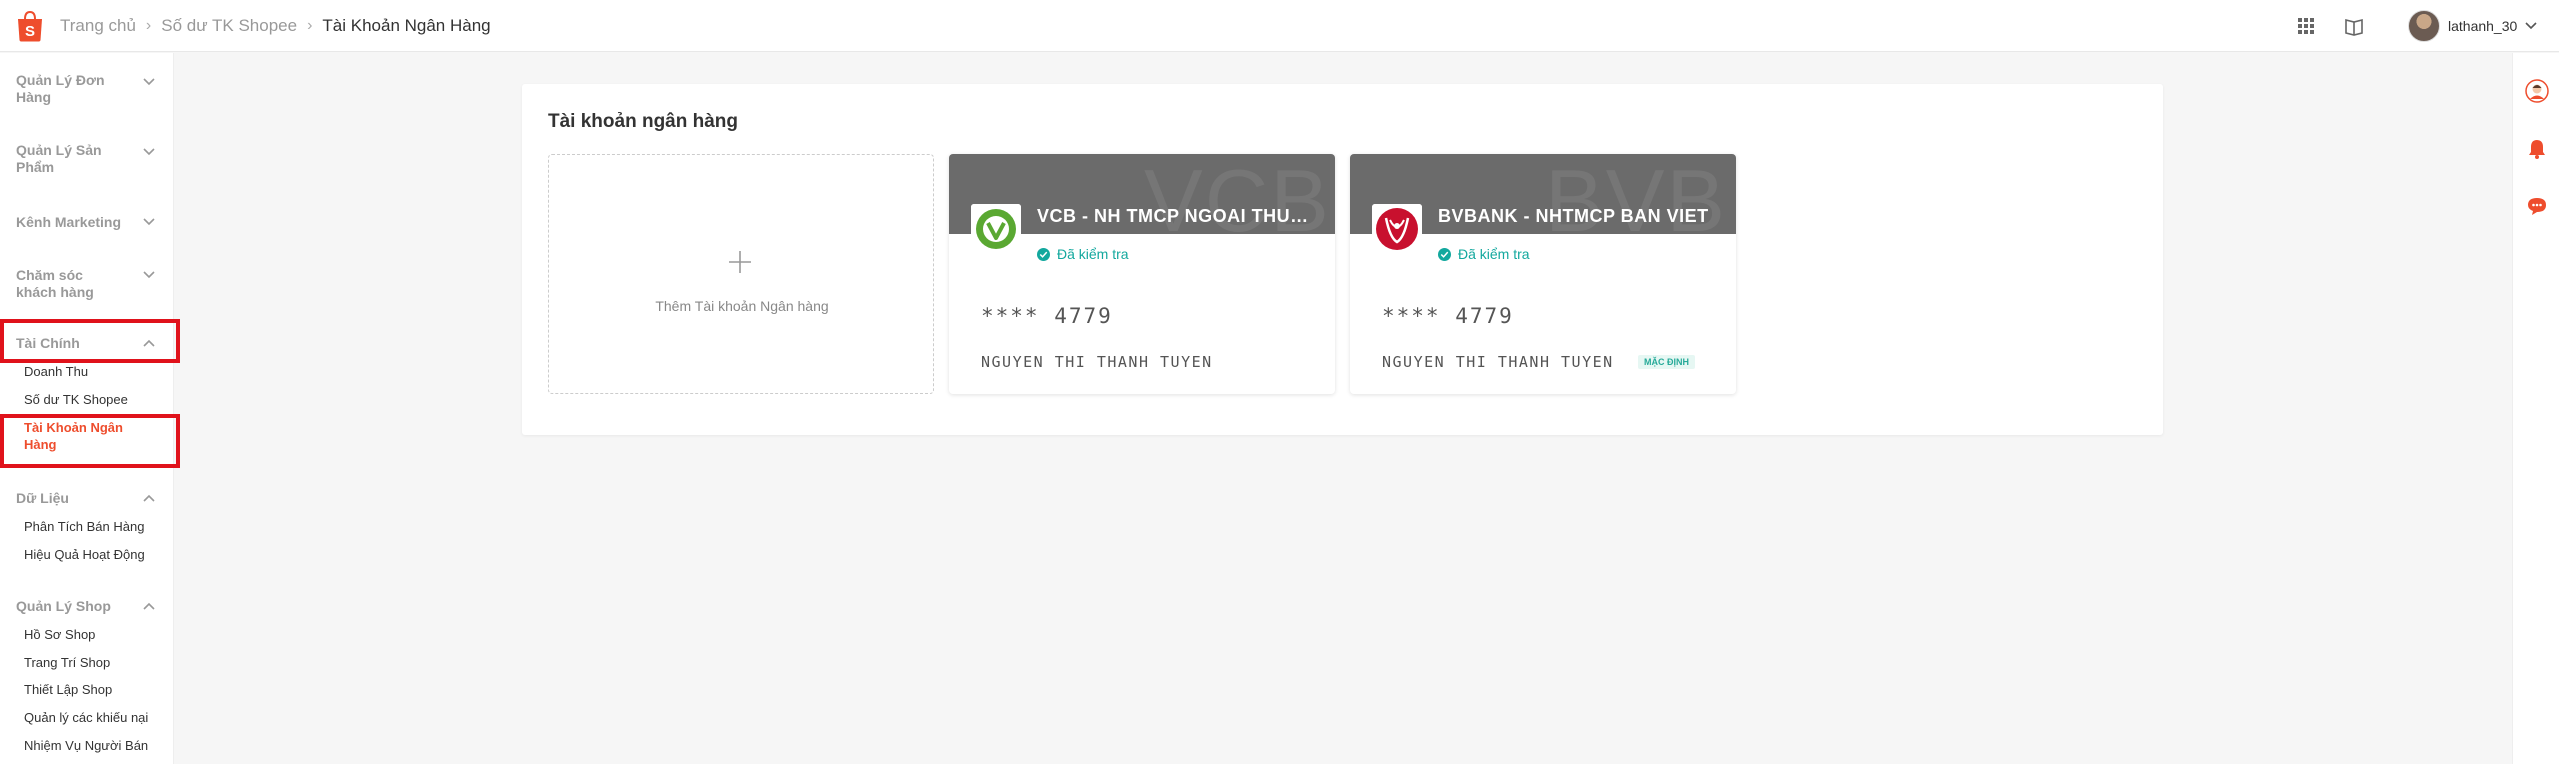  I want to click on user-menu: lathanh_30, so click(2472, 26).